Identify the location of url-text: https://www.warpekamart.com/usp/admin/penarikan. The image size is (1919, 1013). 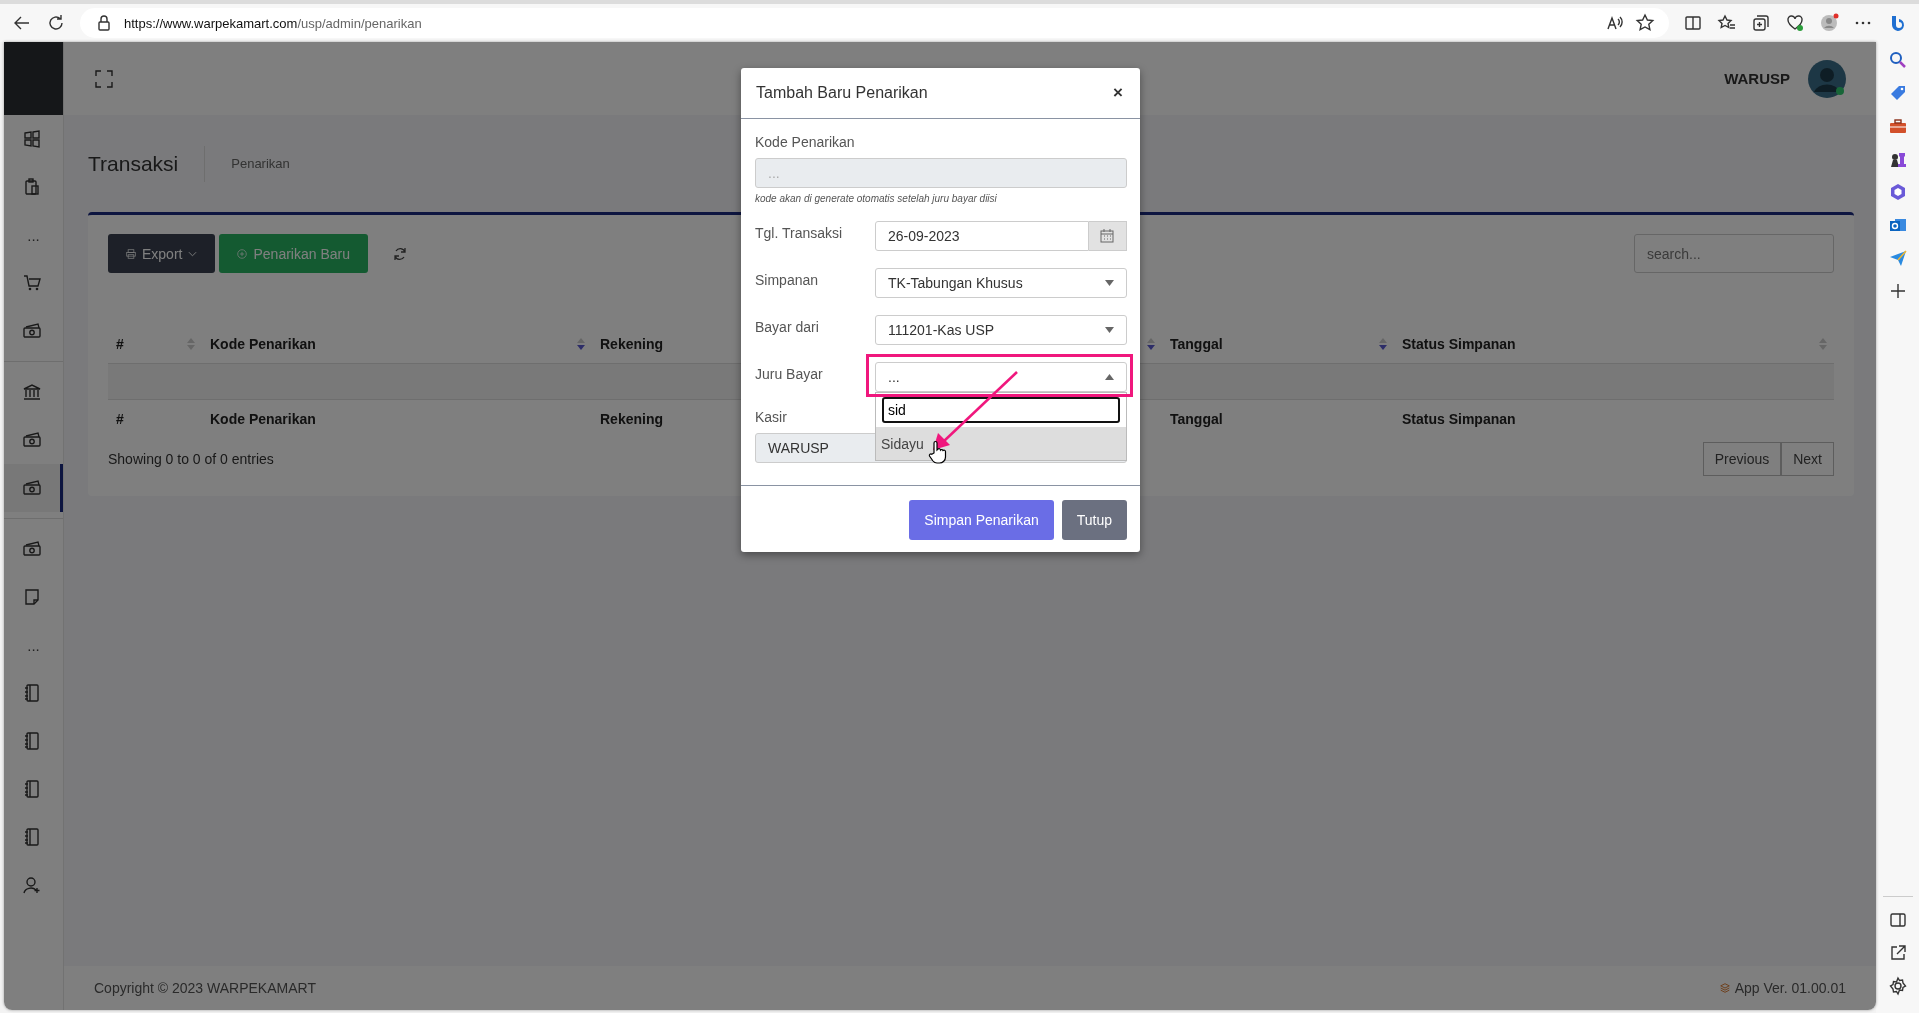
(273, 23).